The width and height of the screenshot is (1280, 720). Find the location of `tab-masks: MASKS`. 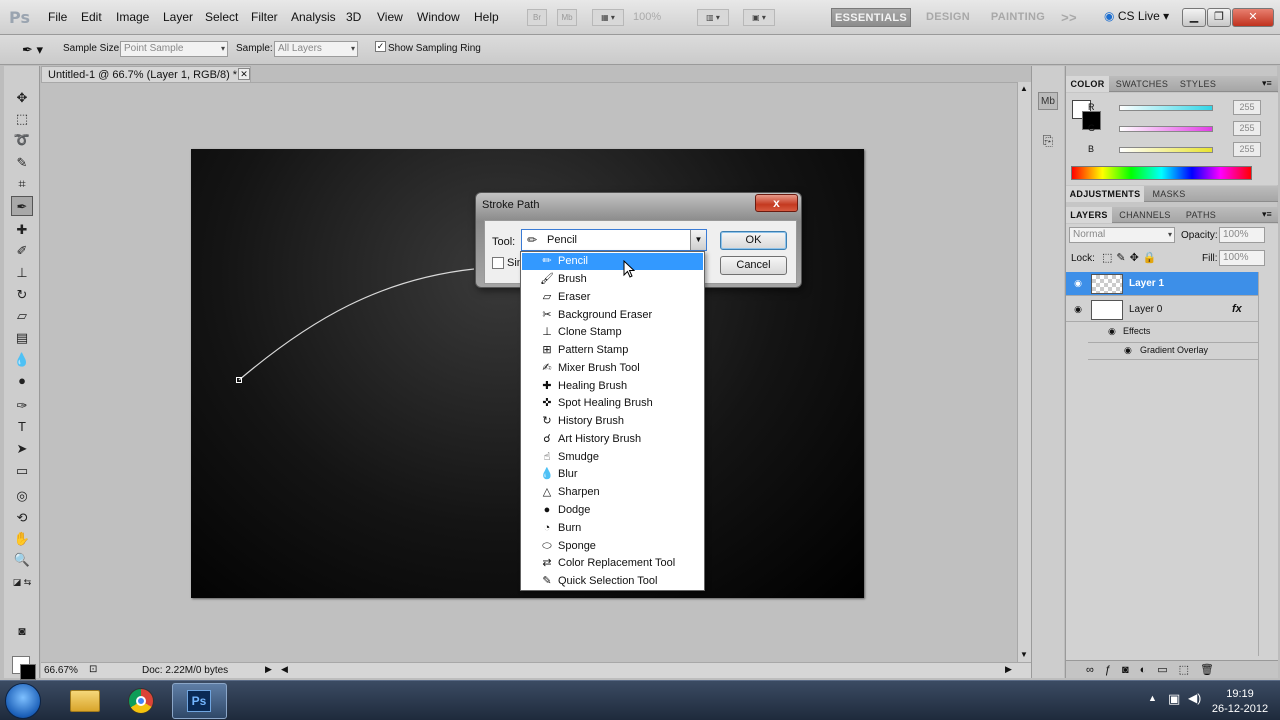

tab-masks: MASKS is located at coordinates (1169, 194).